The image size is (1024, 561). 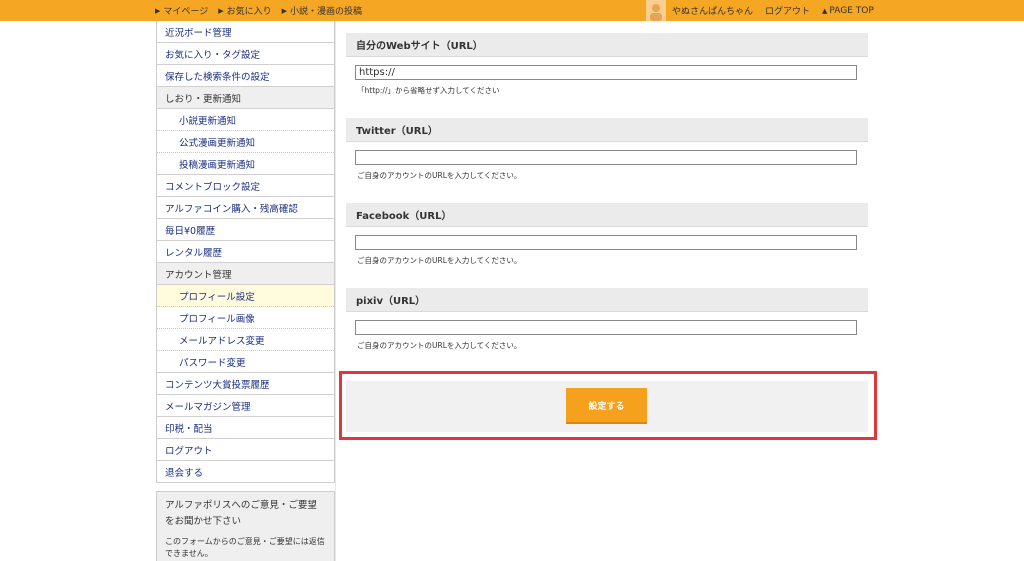 What do you see at coordinates (606, 72) in the screenshot?
I see `website-input` at bounding box center [606, 72].